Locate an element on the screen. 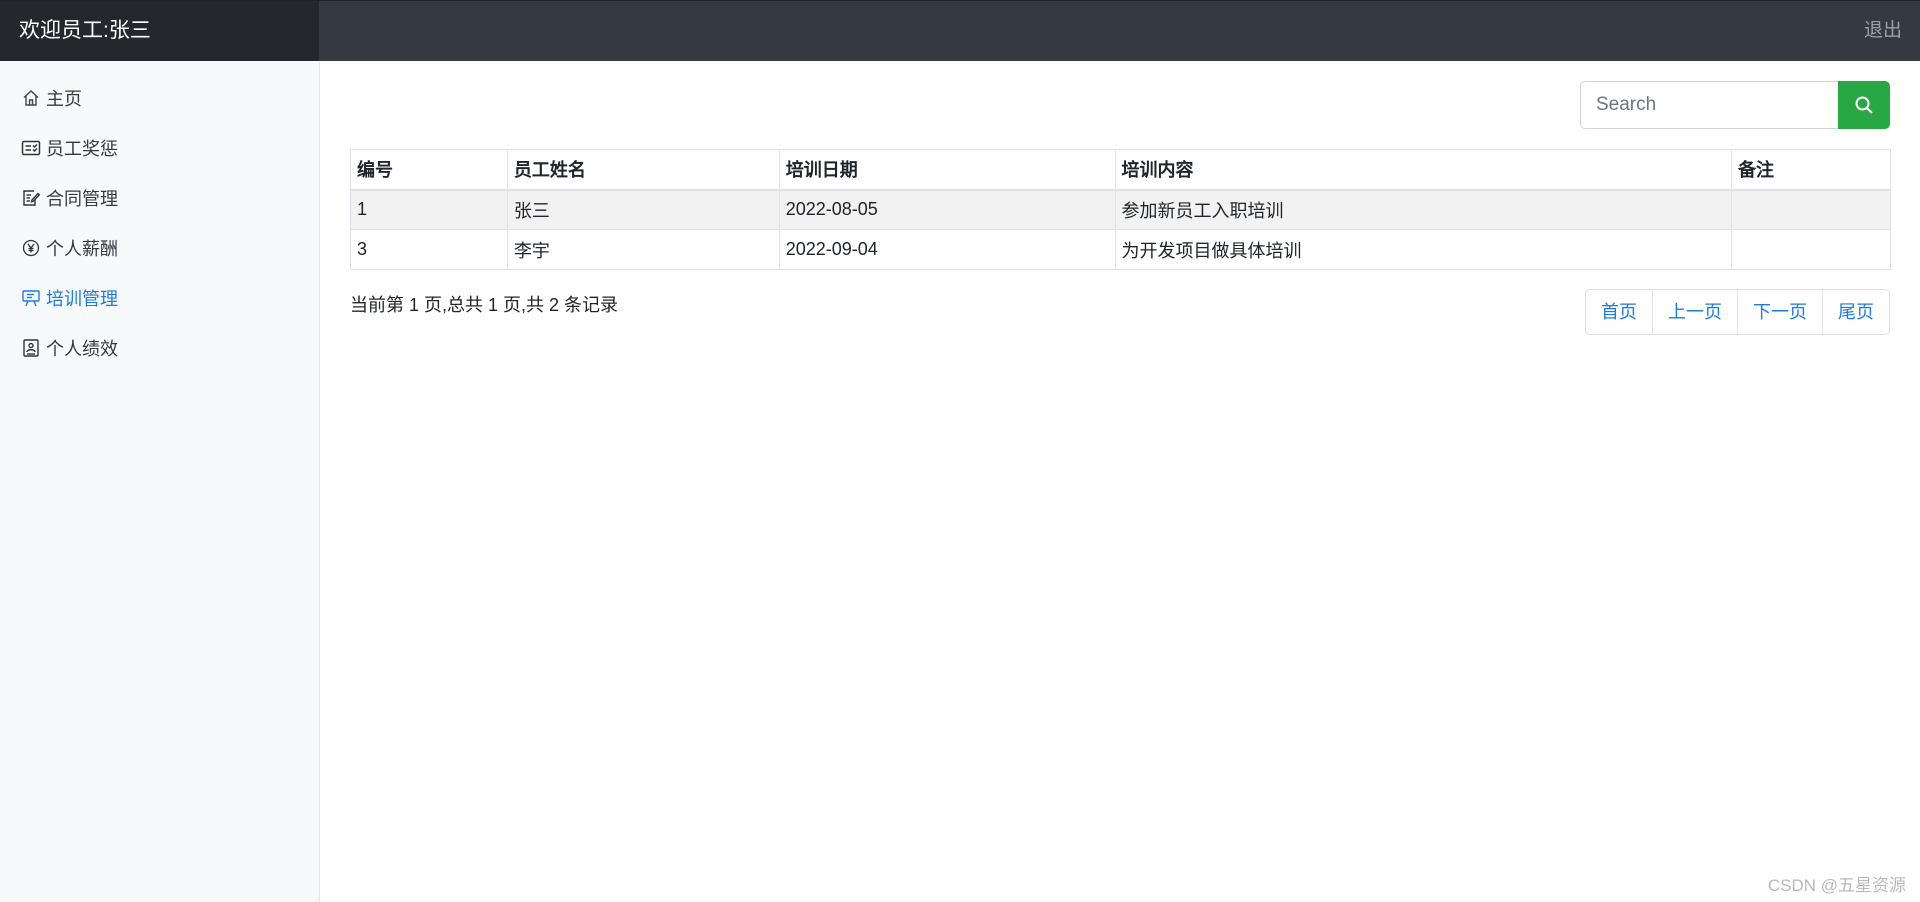  pagination-summary: 当前第 1 页,总共 1 页,共 2 条记录 is located at coordinates (484, 305).